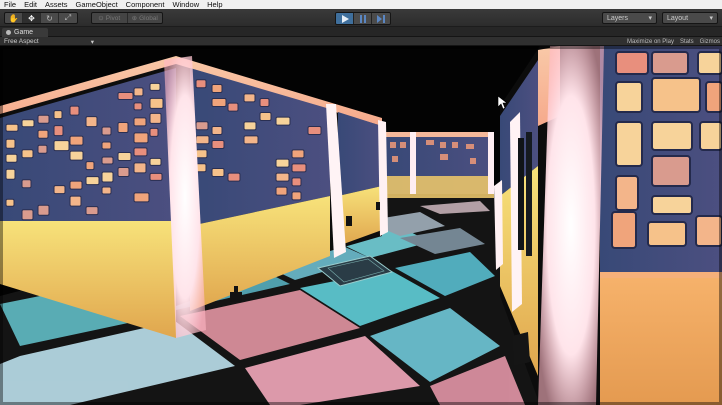  Describe the element at coordinates (145, 18) in the screenshot. I see `global-button: ⊕ Global` at that location.